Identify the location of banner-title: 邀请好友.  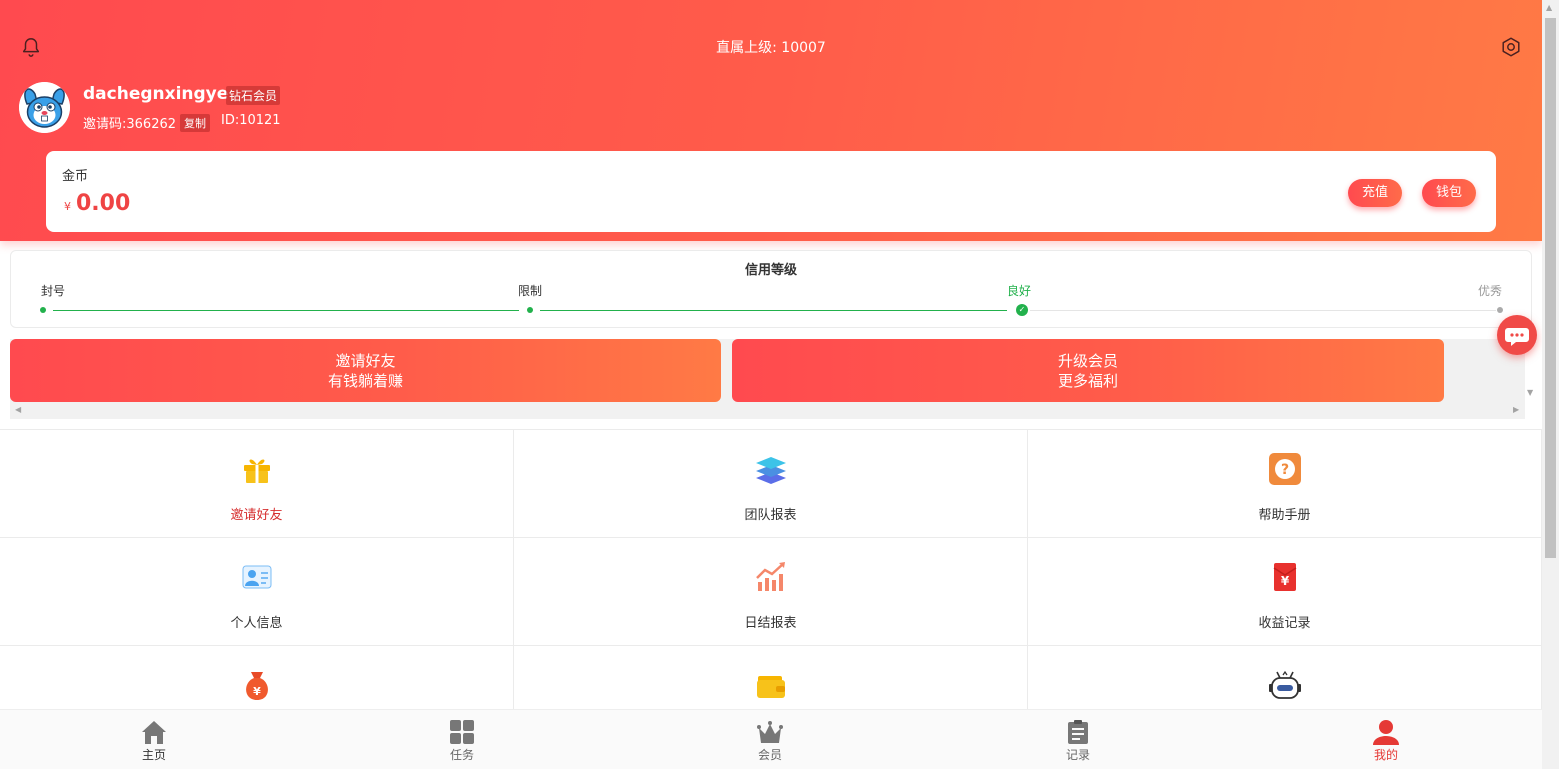
(365, 361).